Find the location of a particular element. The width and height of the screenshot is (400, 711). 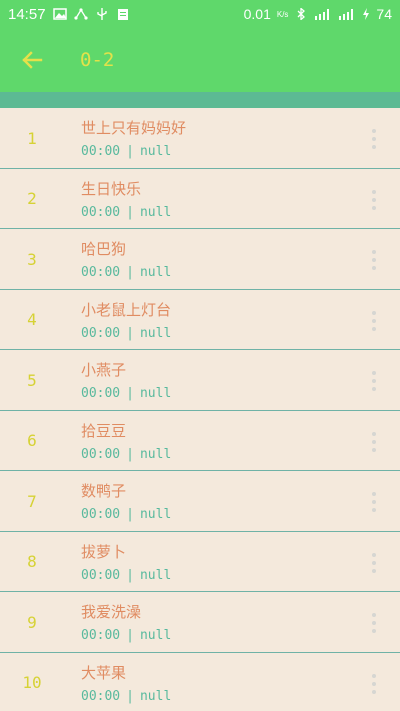

arrow-left-icon is located at coordinates (32, 60).